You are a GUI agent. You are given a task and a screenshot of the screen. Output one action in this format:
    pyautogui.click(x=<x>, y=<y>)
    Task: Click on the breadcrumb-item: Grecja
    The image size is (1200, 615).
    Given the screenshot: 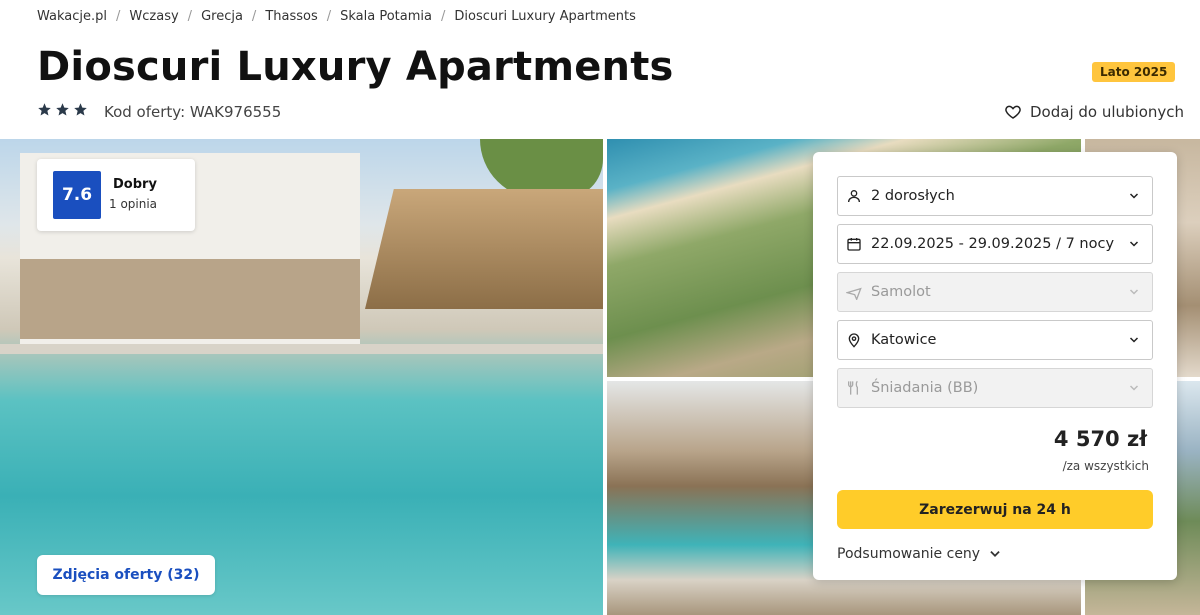 What is the action you would take?
    pyautogui.click(x=222, y=16)
    